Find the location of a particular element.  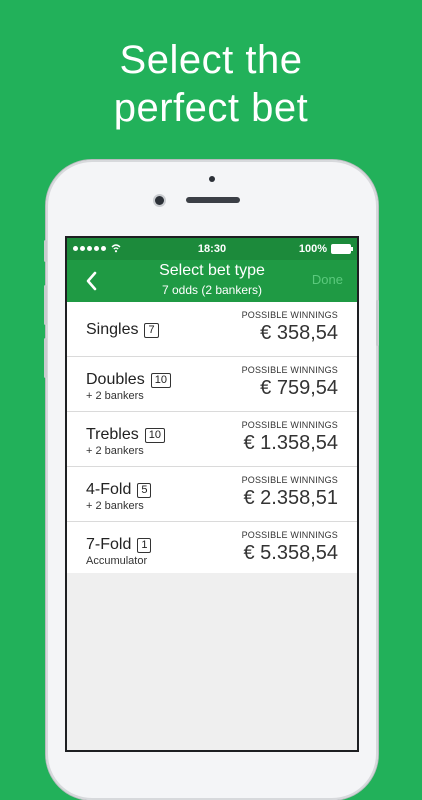

possible-winnings-value: € 1.358,54 is located at coordinates (290, 443).